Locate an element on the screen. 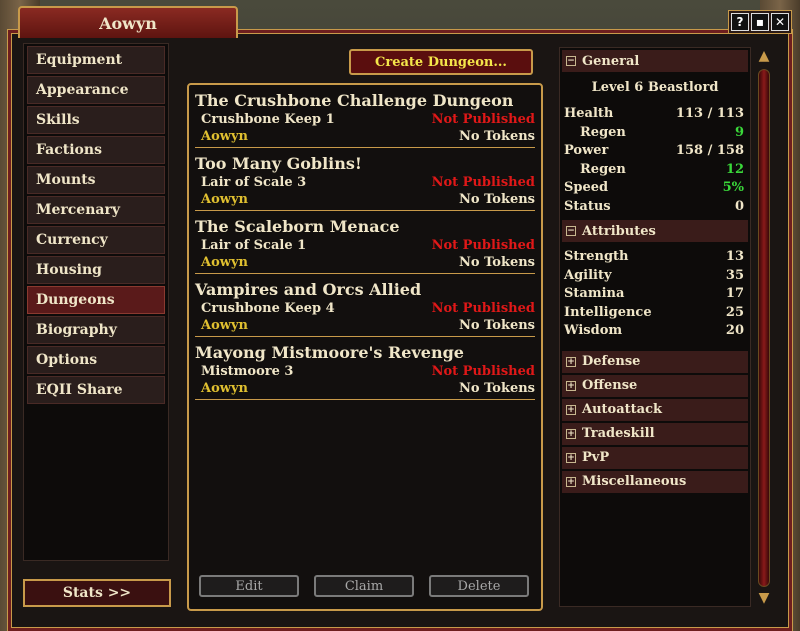 The image size is (800, 631). stat-row: Status 0 is located at coordinates (655, 207).